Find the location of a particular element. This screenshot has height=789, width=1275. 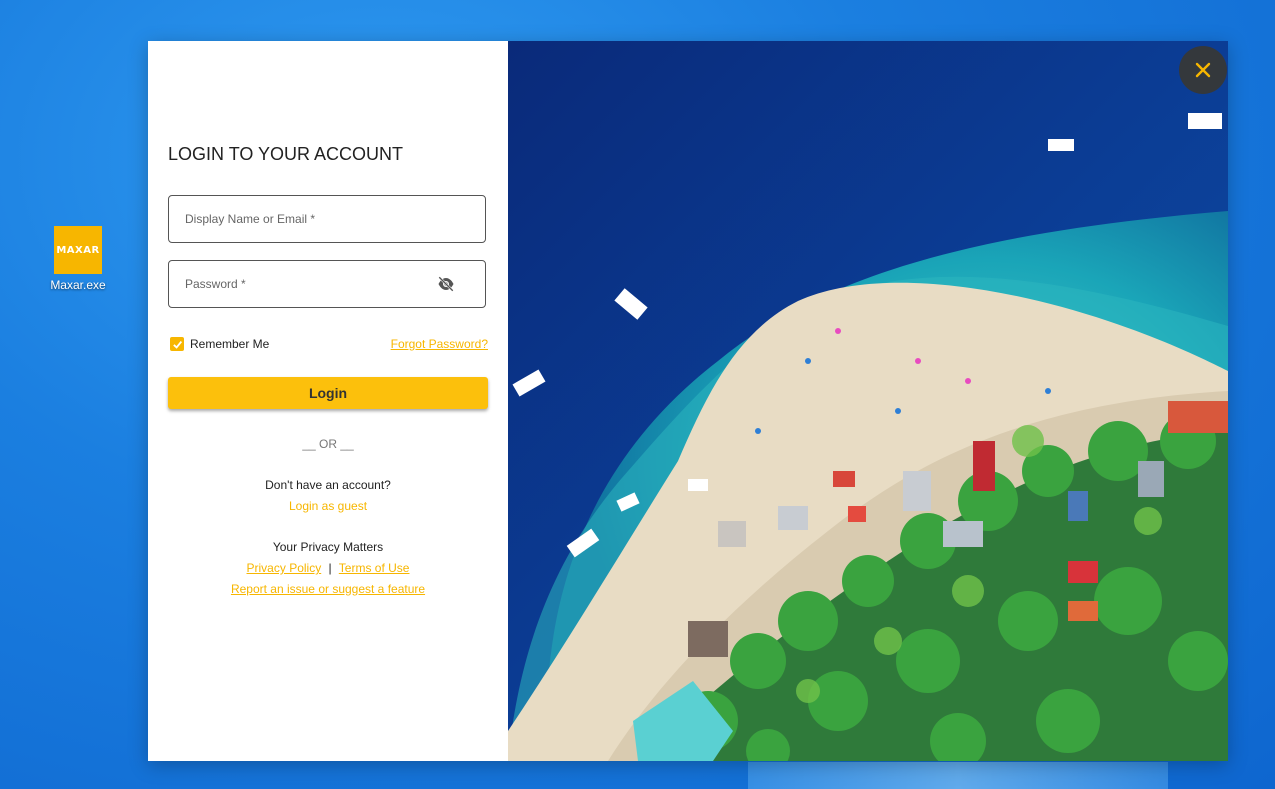

privacy-policy-link: Privacy Policy is located at coordinates (284, 568).